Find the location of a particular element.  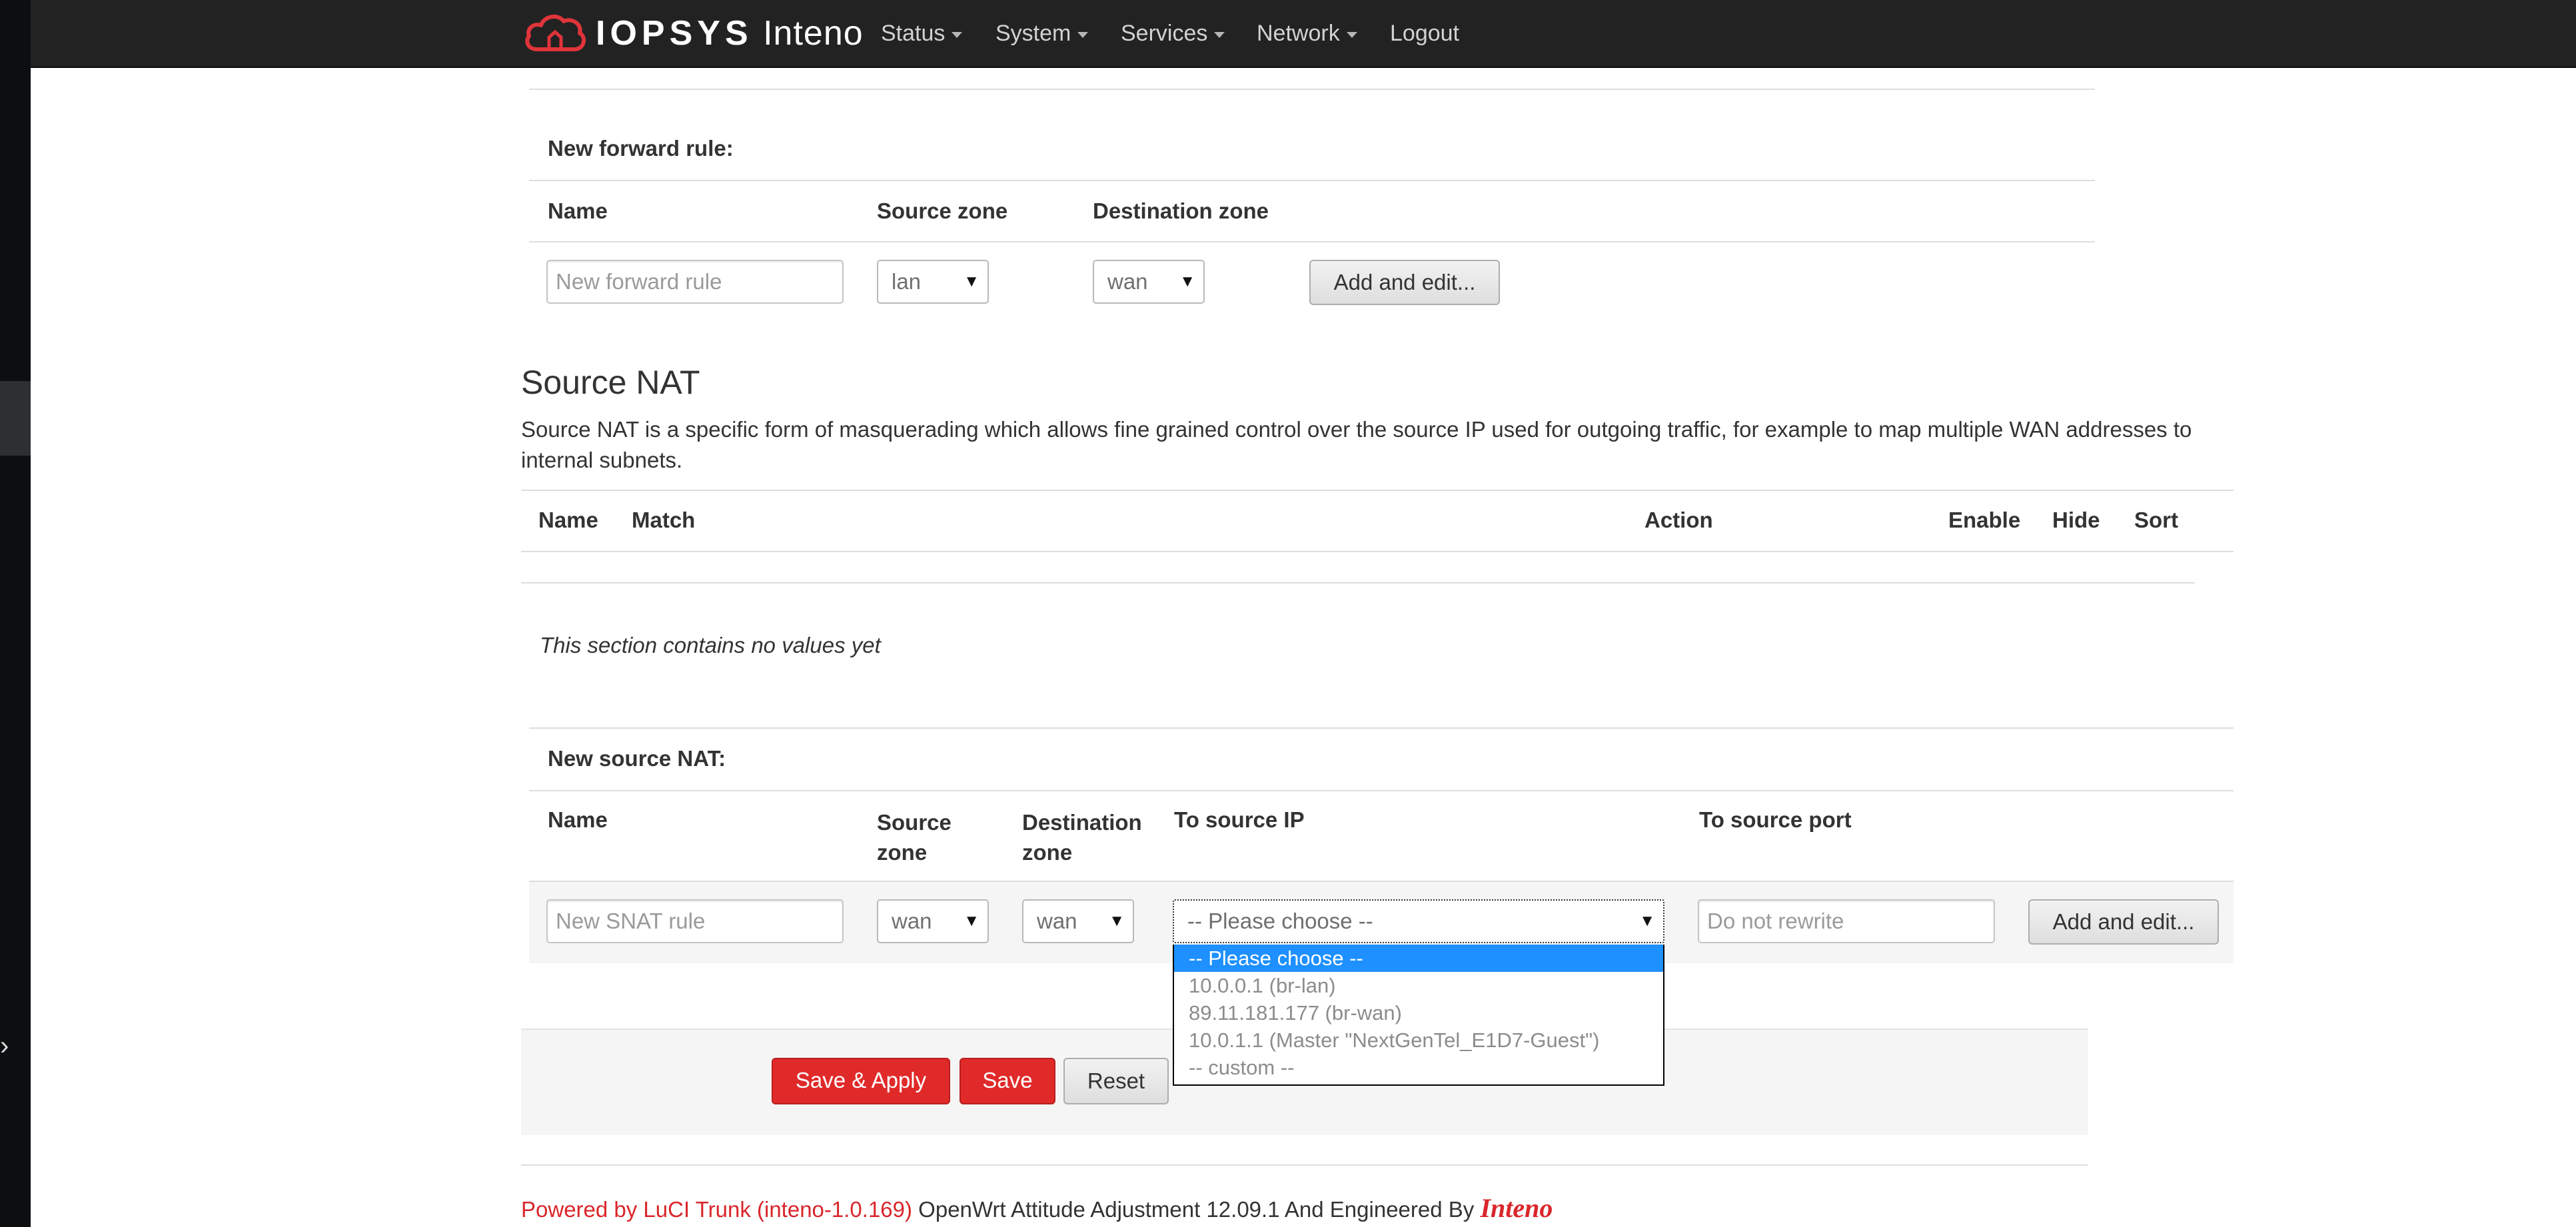

dropdown-option-please-choose: -- Please choose -- is located at coordinates (1419, 958).